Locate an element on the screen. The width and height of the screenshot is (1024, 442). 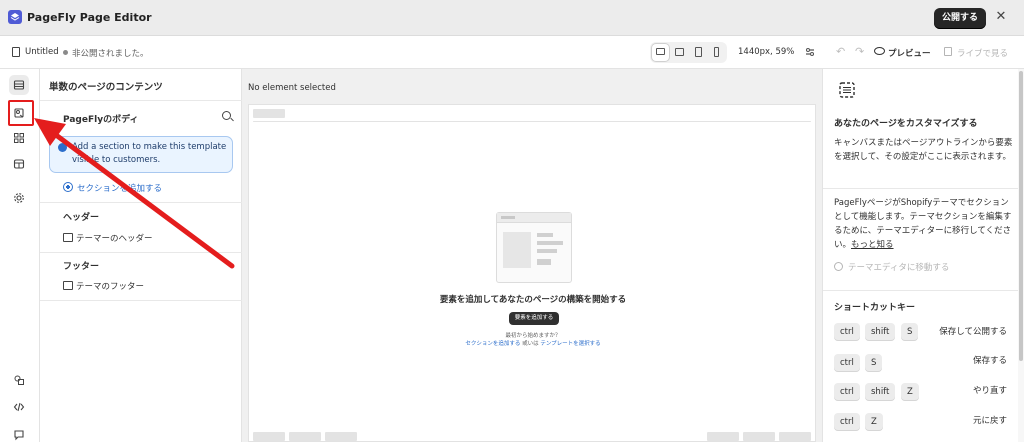
annotation-arrow is located at coordinates (134, 193).